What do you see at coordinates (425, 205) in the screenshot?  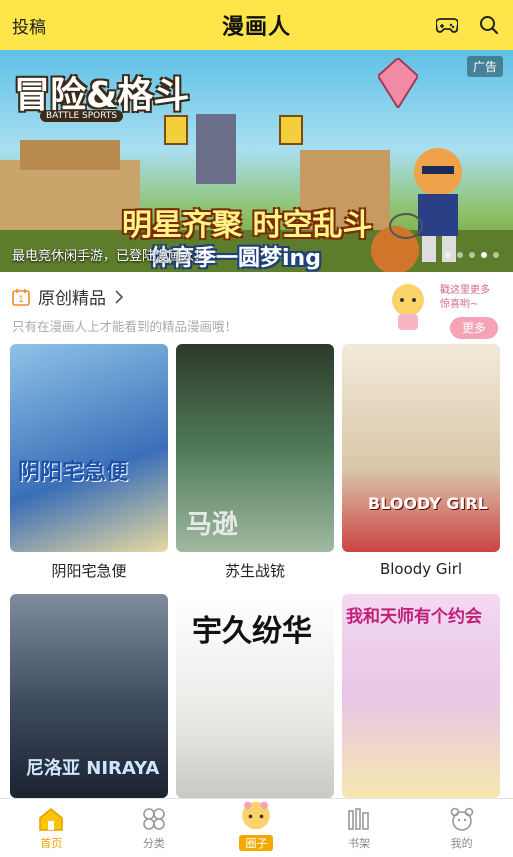 I see `tennis-character-image` at bounding box center [425, 205].